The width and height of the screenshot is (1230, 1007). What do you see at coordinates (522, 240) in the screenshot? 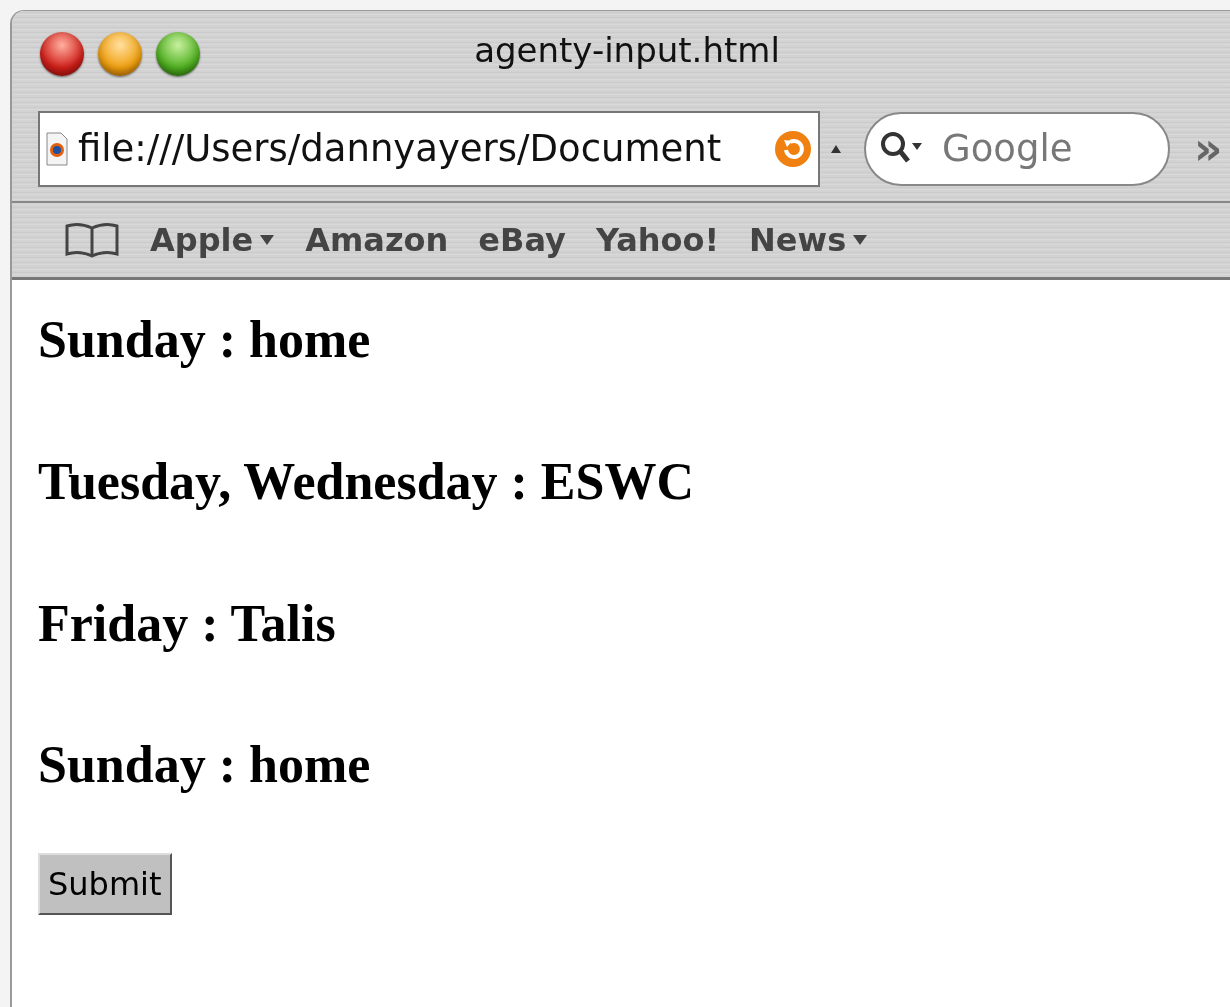
I see `bookmark-link: eBay` at bounding box center [522, 240].